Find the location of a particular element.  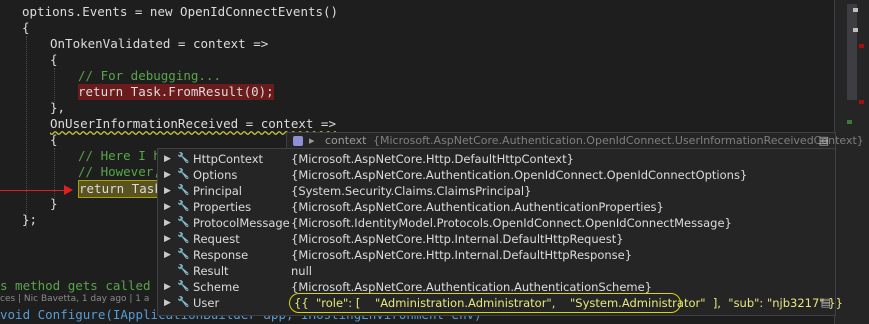

code-text: } is located at coordinates (54, 203).